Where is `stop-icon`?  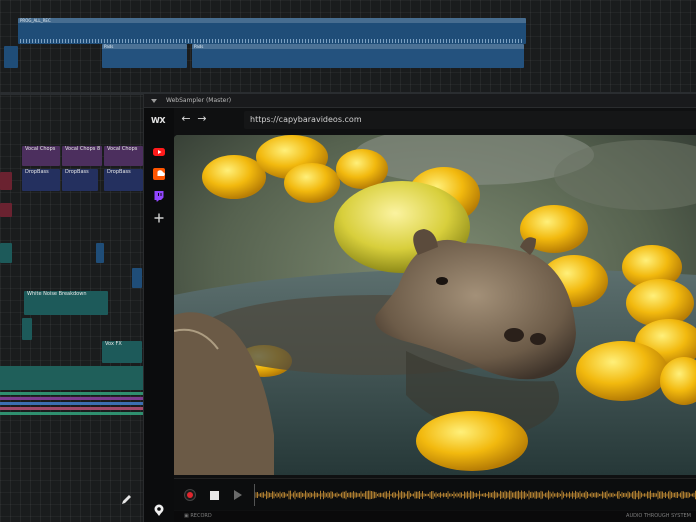
stop-icon is located at coordinates (214, 495).